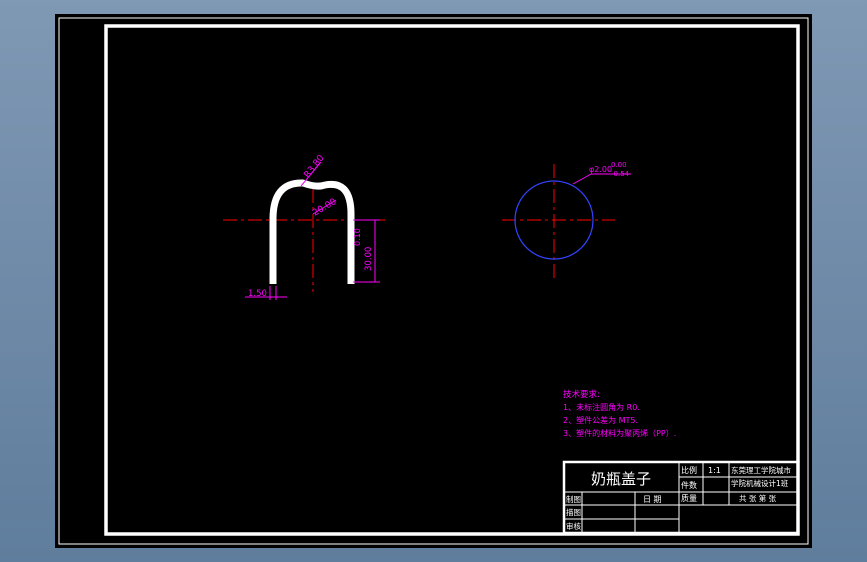 The height and width of the screenshot is (562, 867). I want to click on dim-height-b: 0.10, so click(357, 237).